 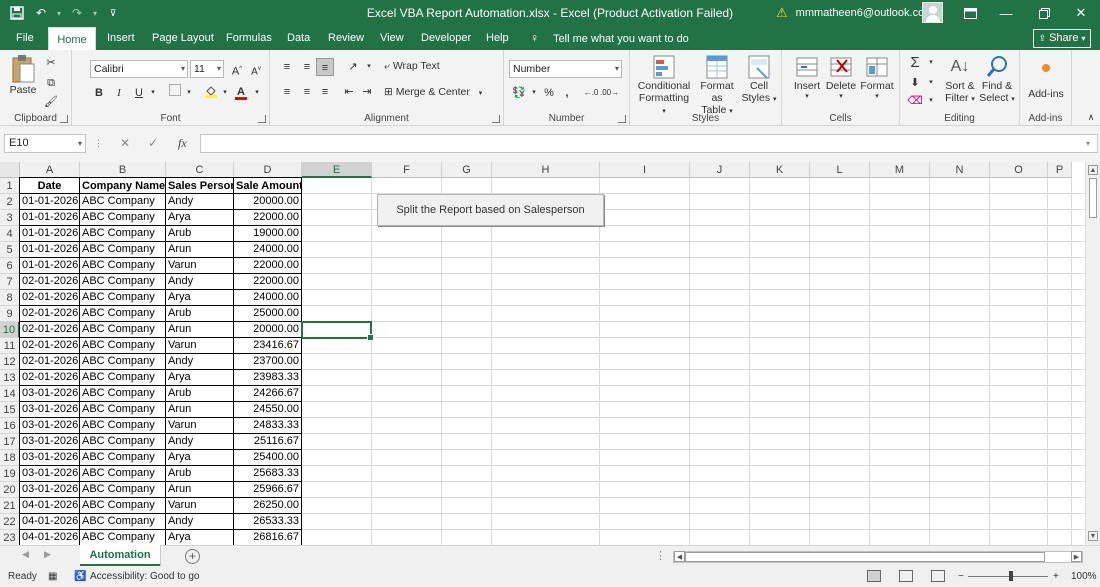 What do you see at coordinates (287, 92) in the screenshot?
I see `align-left-icon: ≡` at bounding box center [287, 92].